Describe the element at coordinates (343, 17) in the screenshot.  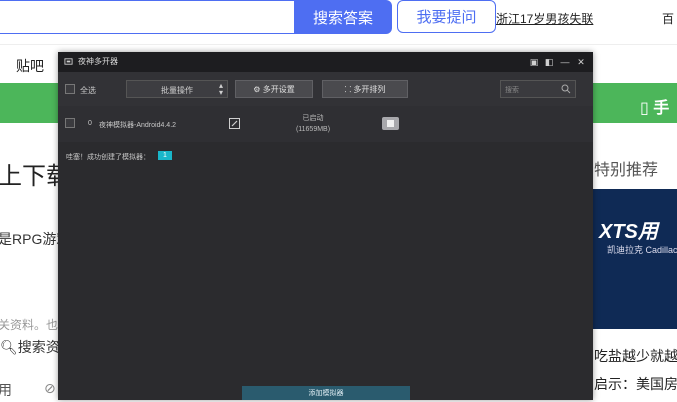
I see `search-answer-button: 搜索答案` at that location.